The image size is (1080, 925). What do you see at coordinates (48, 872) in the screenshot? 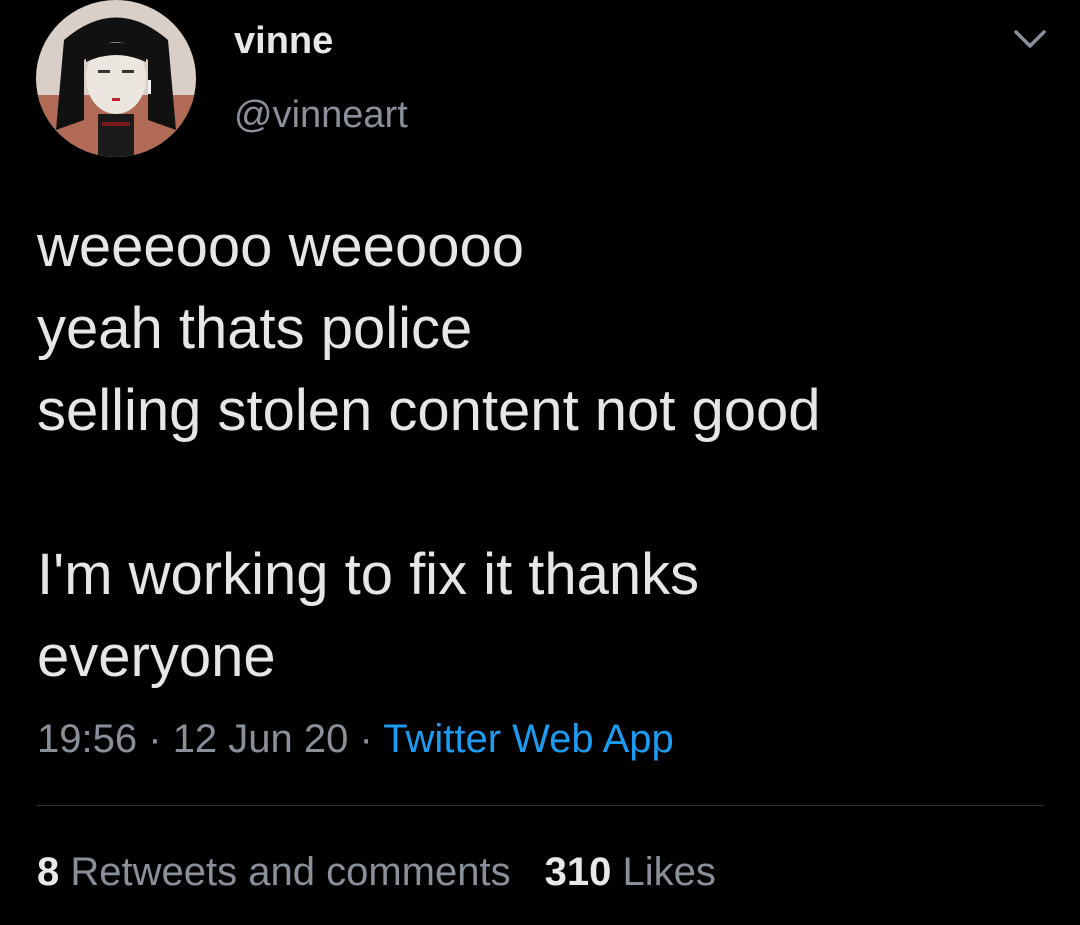
I see `retweets-count: 8` at bounding box center [48, 872].